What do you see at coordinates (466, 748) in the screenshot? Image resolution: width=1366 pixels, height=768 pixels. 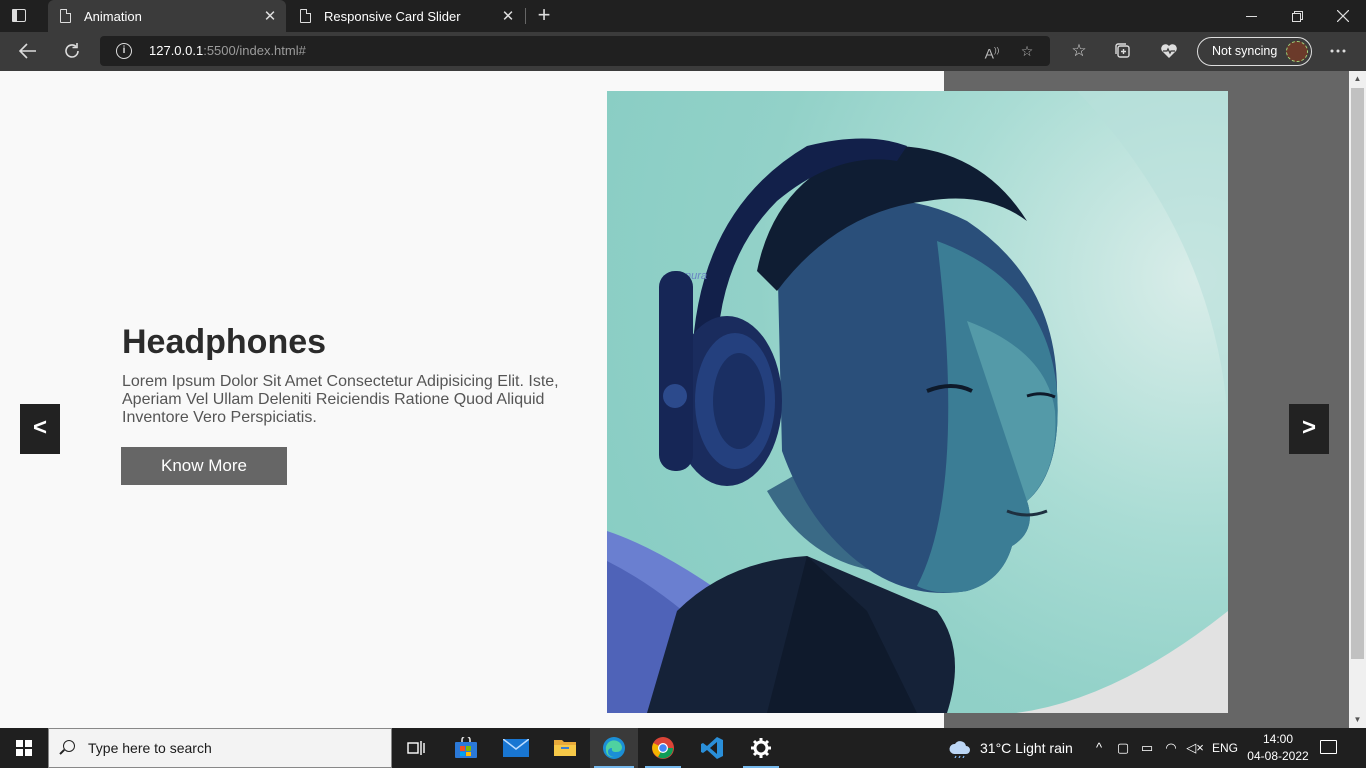 I see `microsoft-store-icon` at bounding box center [466, 748].